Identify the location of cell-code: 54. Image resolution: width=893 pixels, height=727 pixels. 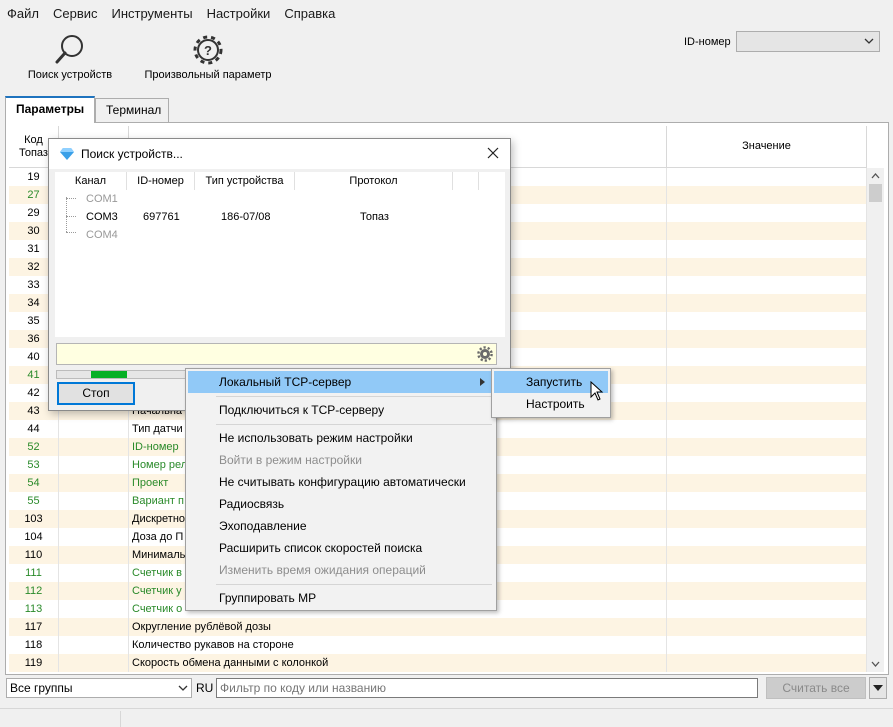
(34, 483).